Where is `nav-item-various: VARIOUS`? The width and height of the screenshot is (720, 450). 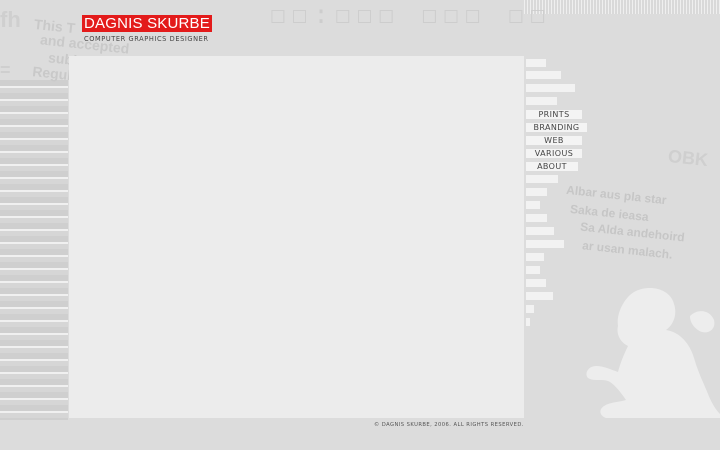 nav-item-various: VARIOUS is located at coordinates (554, 153).